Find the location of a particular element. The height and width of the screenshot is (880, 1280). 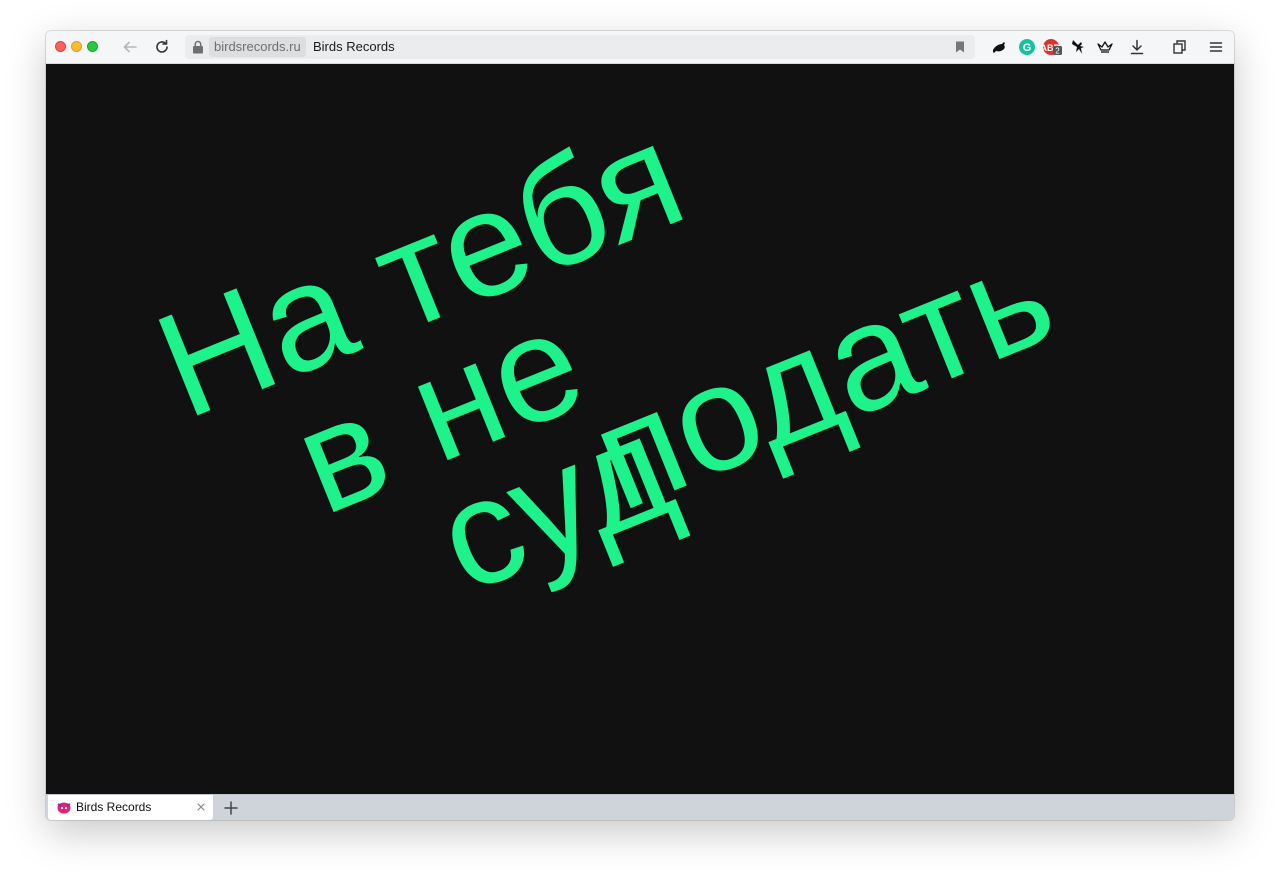

adblock-button: ABP 2 is located at coordinates (1053, 47).